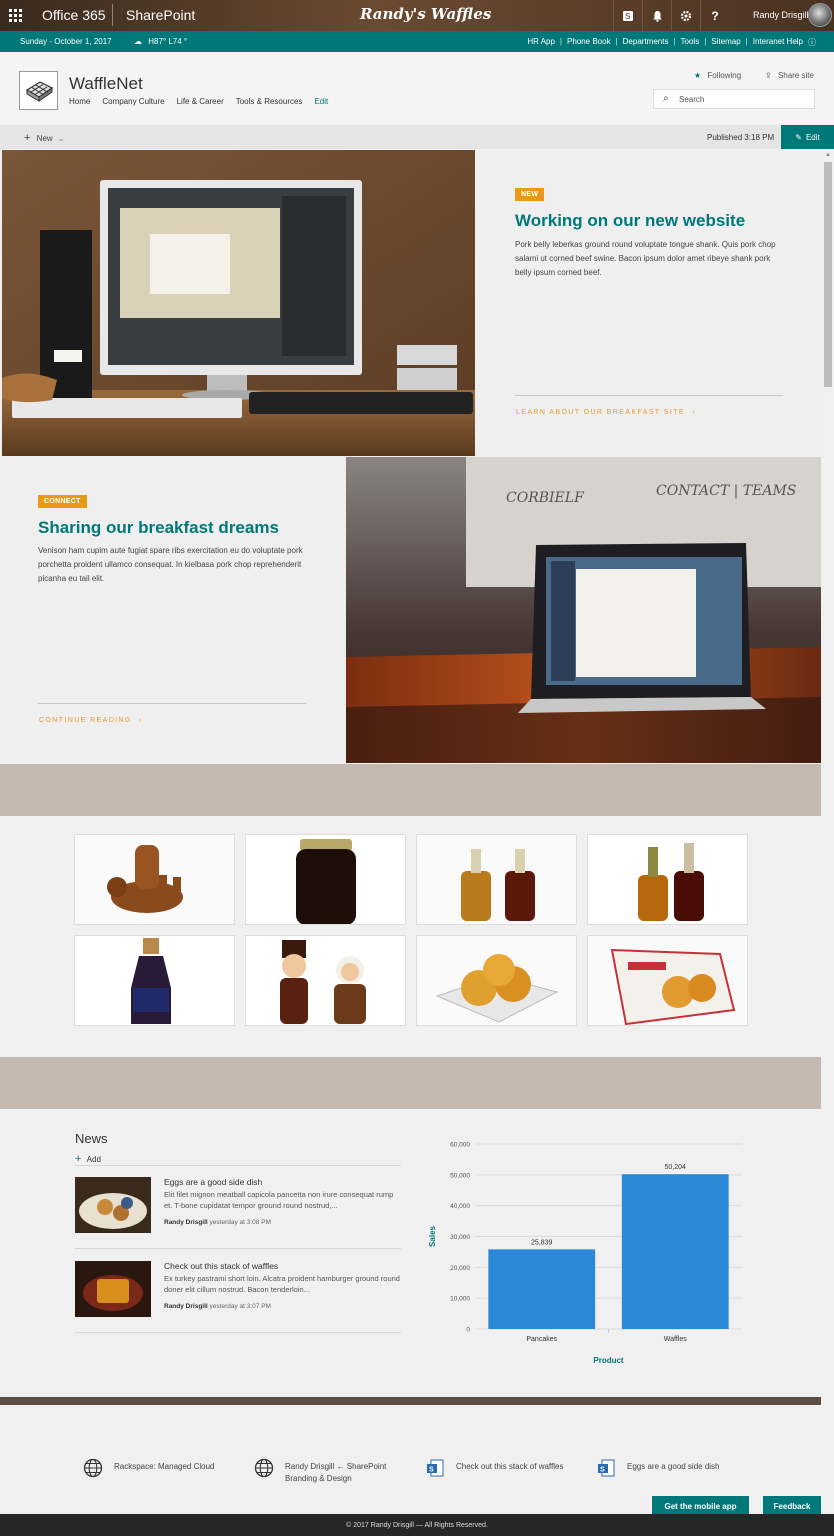  I want to click on hero-2-link: CONTINUE READING ›, so click(91, 720).